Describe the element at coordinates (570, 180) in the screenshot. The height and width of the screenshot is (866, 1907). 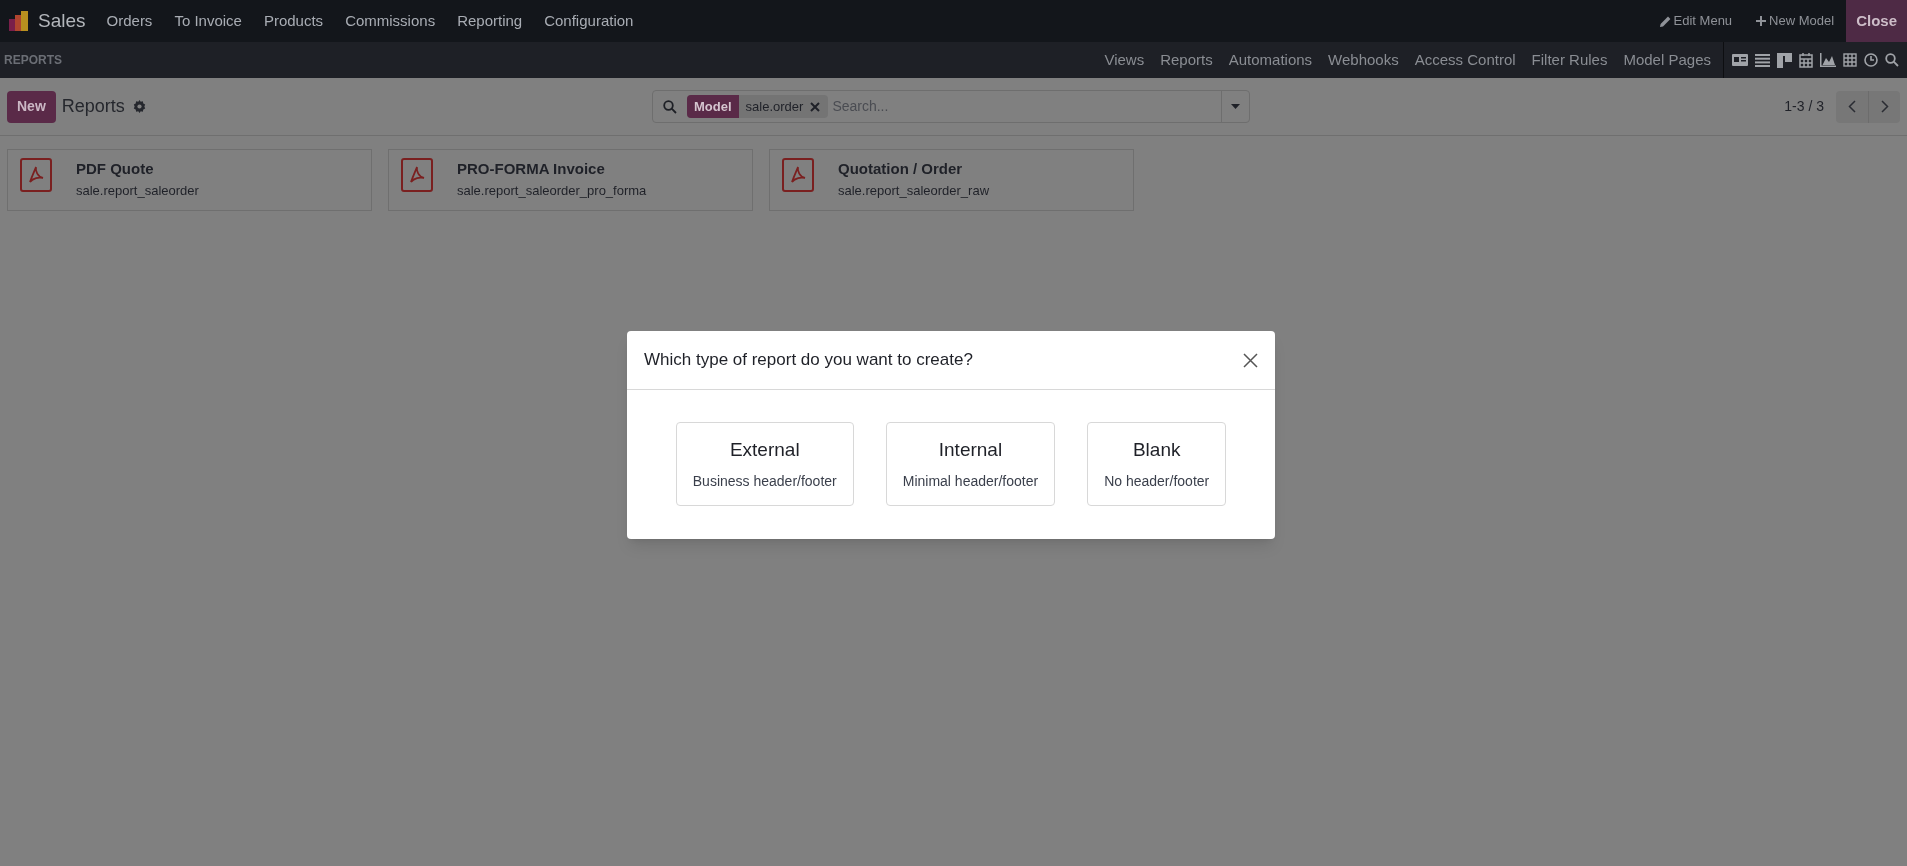
I see `report-card: PRO-FORMA Invoice sale.report_saleorder_pro_forma` at that location.